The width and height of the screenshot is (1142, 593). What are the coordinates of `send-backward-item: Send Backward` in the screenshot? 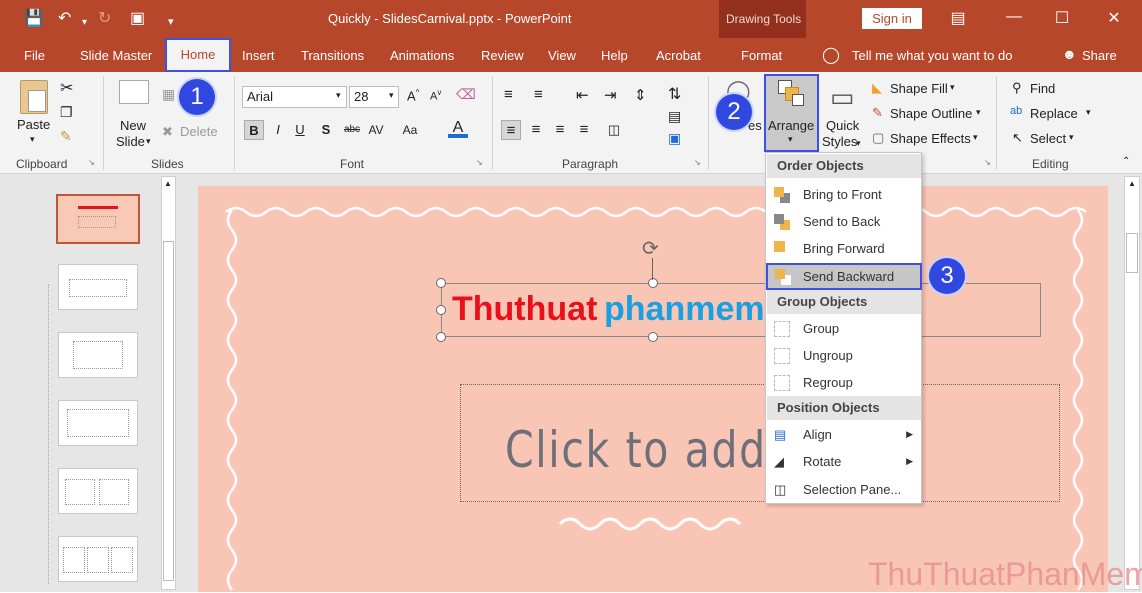 It's located at (844, 276).